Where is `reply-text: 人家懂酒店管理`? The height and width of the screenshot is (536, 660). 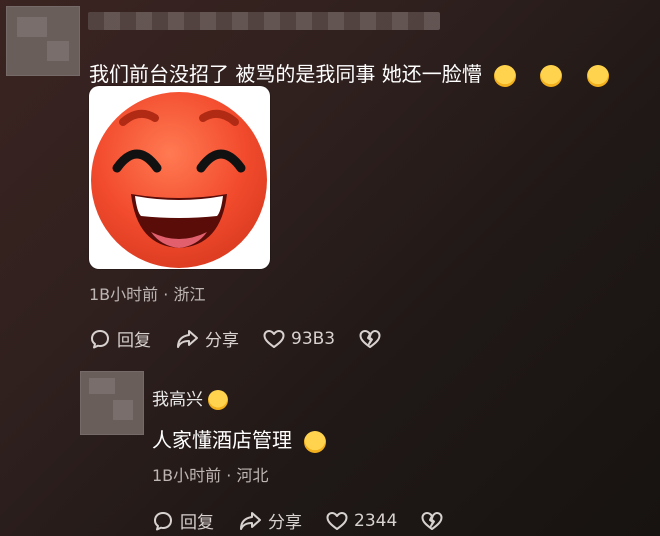
reply-text: 人家懂酒店管理 is located at coordinates (222, 440).